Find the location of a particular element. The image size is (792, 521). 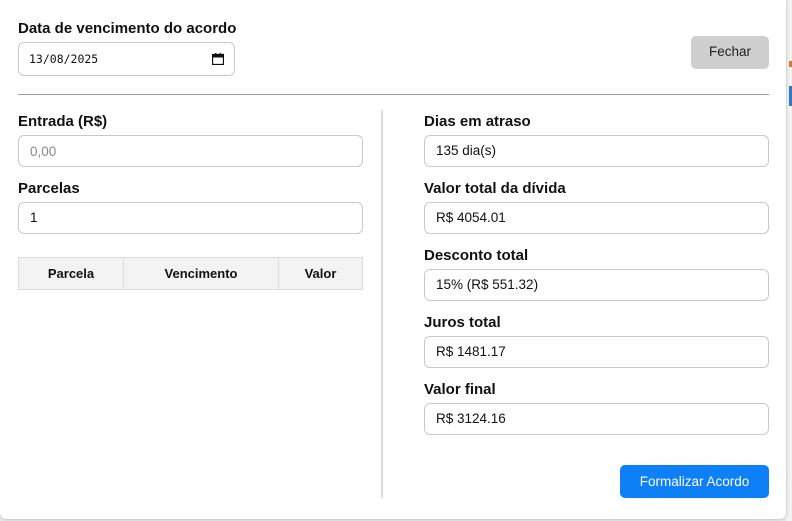

due-date-input: 13/08/2025 is located at coordinates (126, 59).